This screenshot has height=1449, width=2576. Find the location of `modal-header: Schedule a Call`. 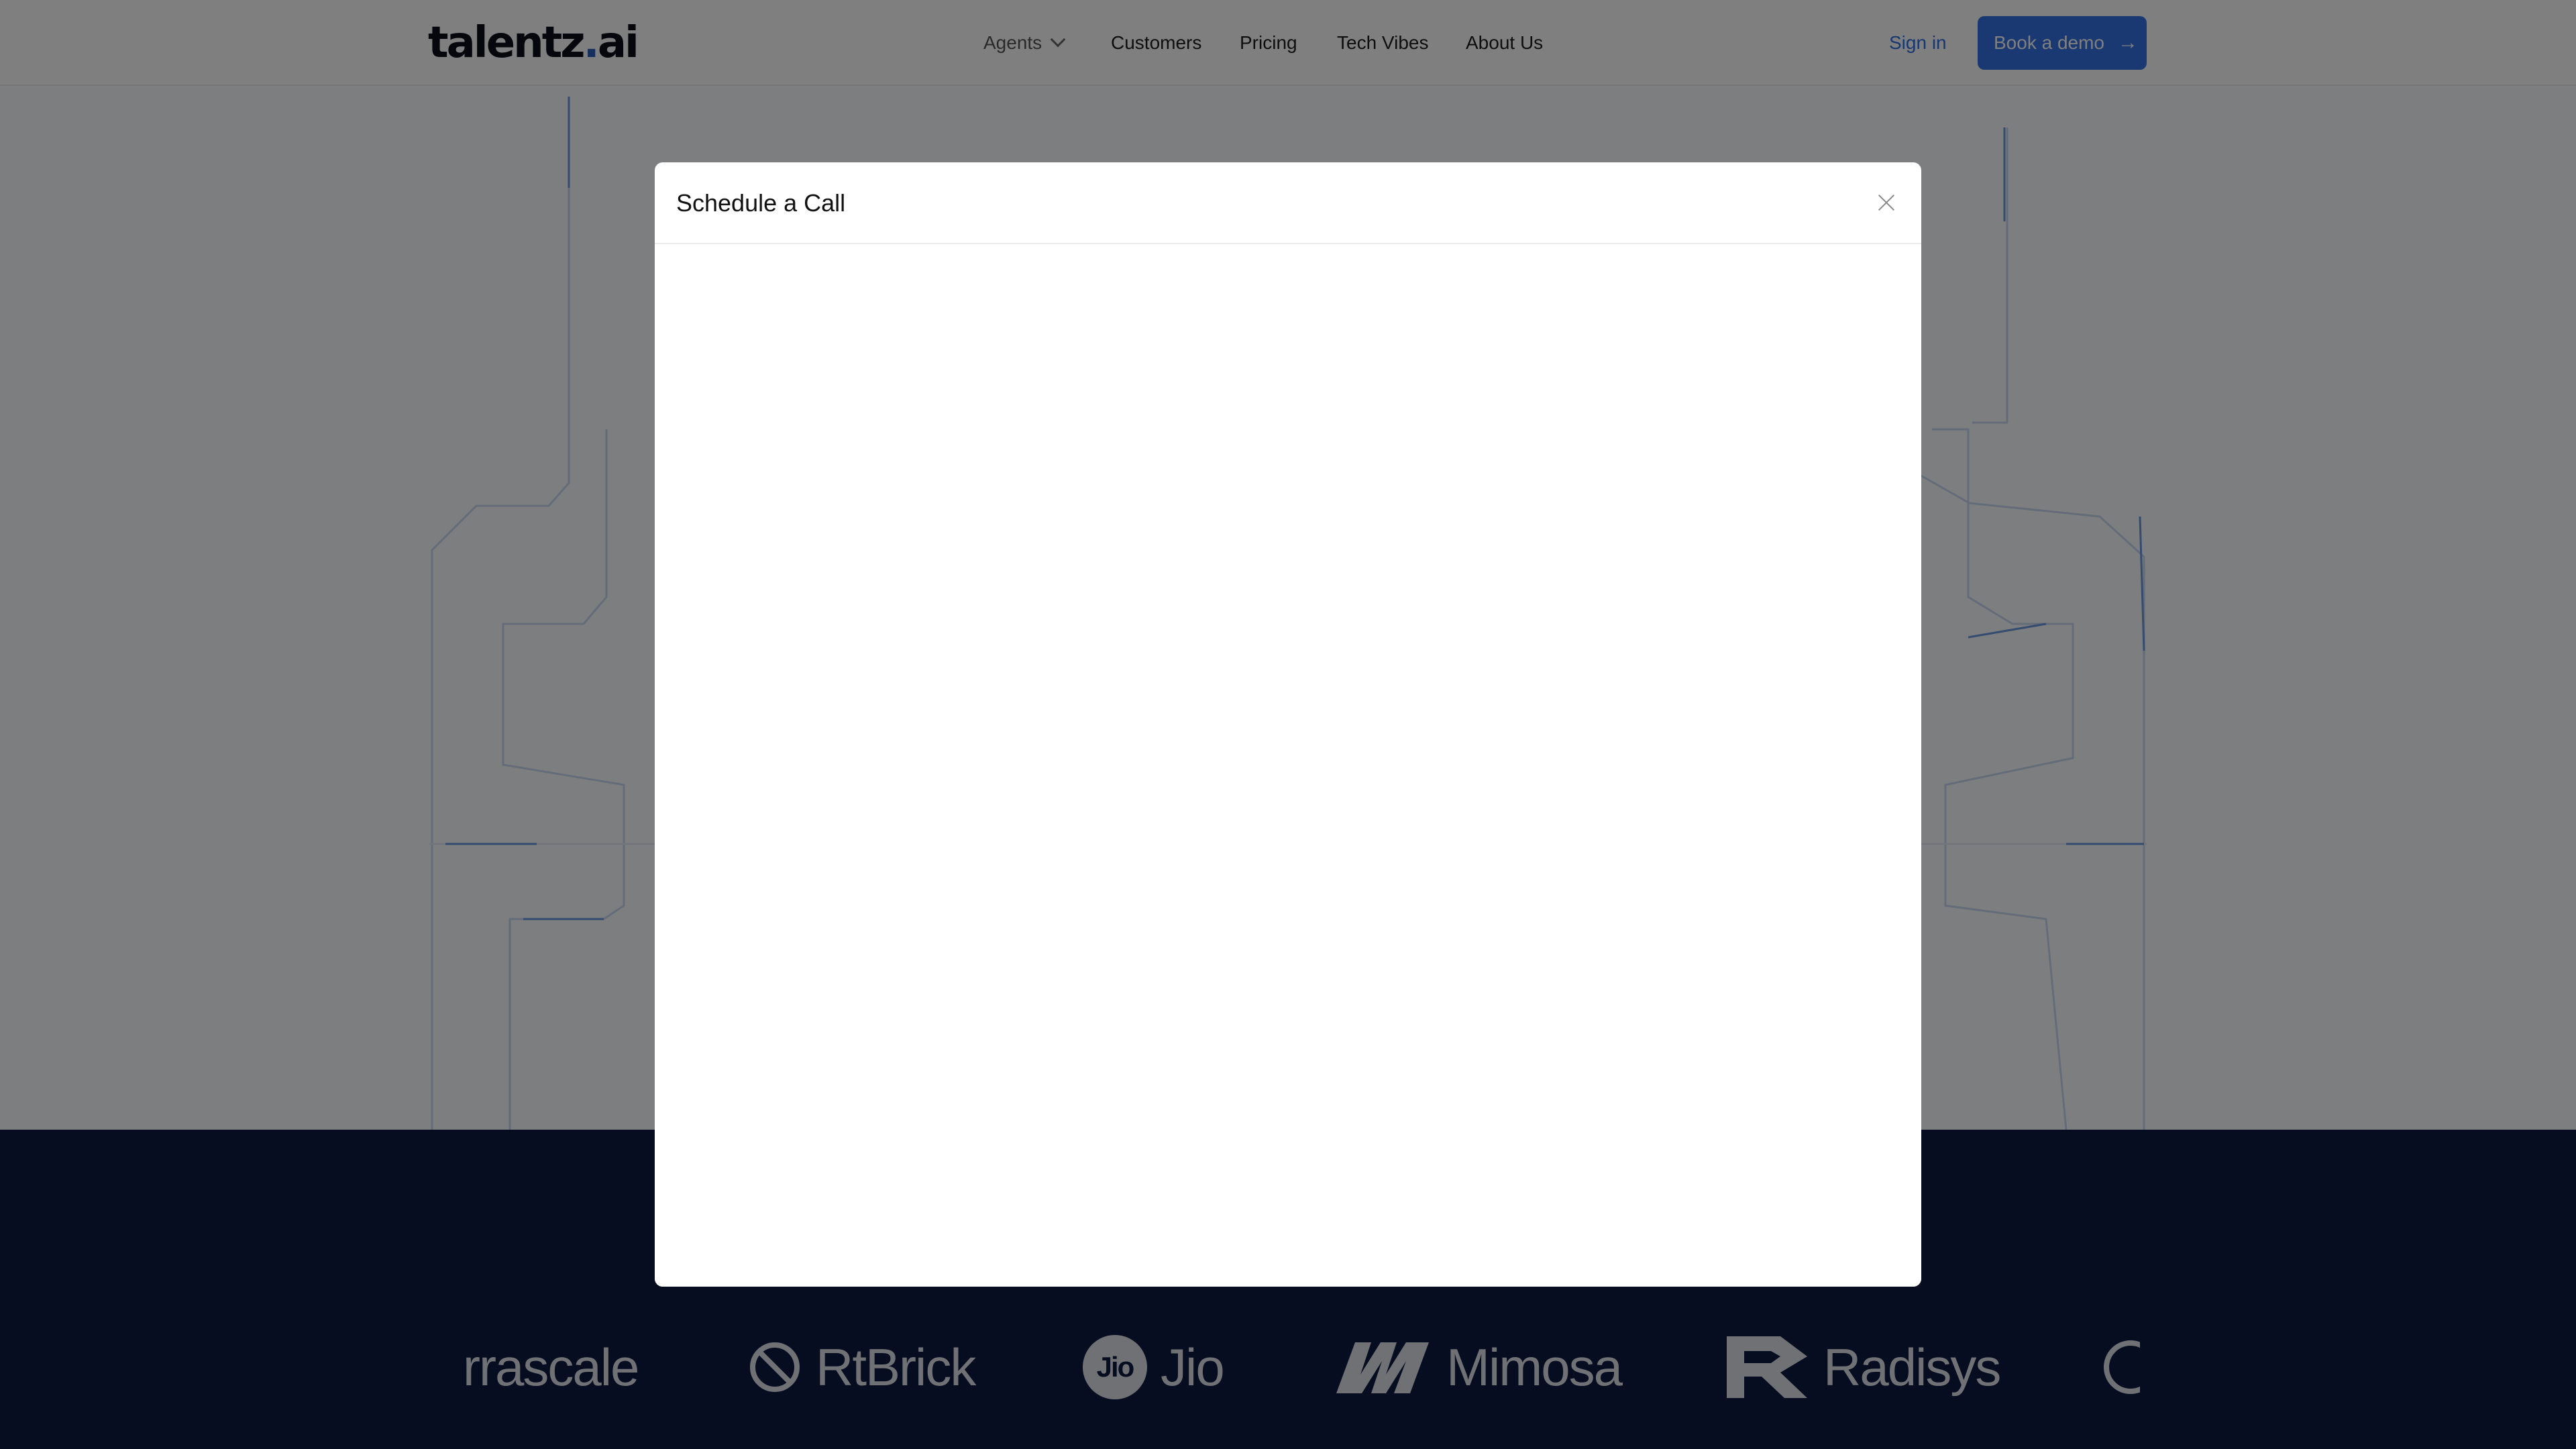

modal-header: Schedule a Call is located at coordinates (1288, 203).